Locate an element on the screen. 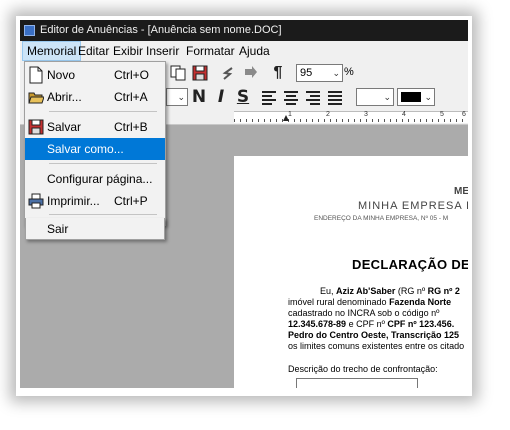 The image size is (510, 430). align-right-icon is located at coordinates (313, 97).